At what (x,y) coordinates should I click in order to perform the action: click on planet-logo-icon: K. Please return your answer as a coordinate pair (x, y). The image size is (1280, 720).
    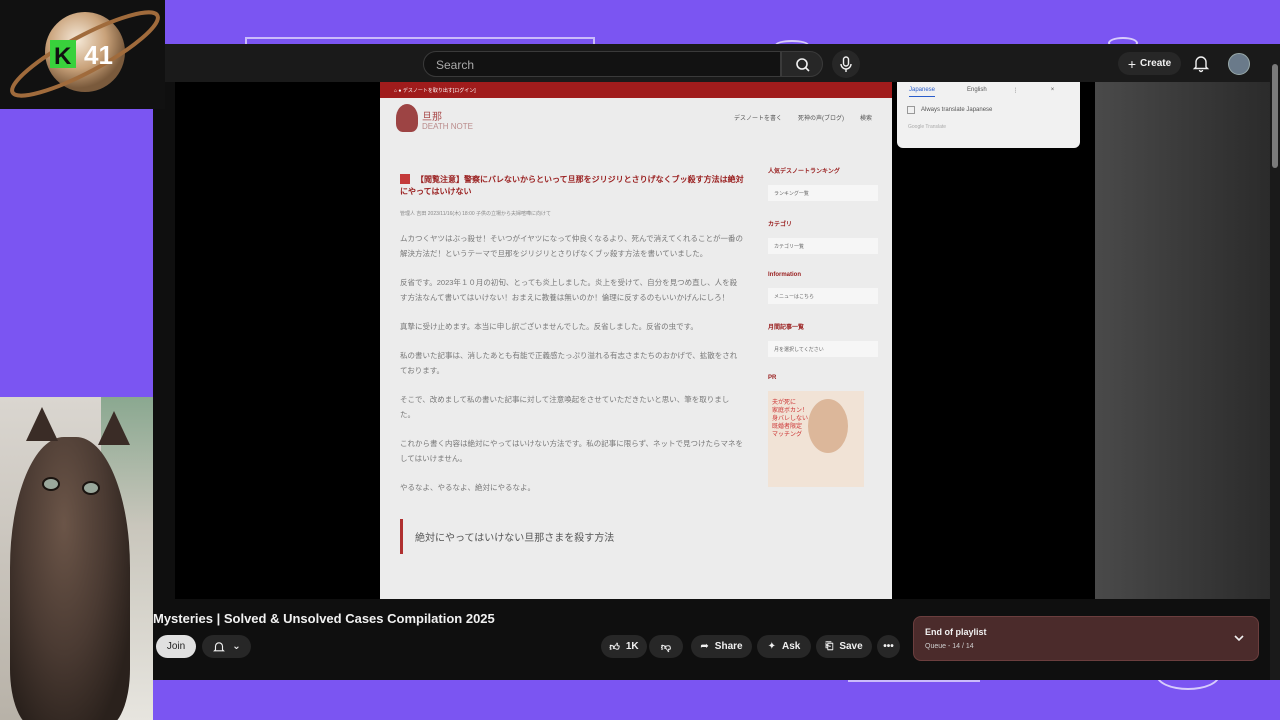
    Looking at the image, I should click on (85, 54).